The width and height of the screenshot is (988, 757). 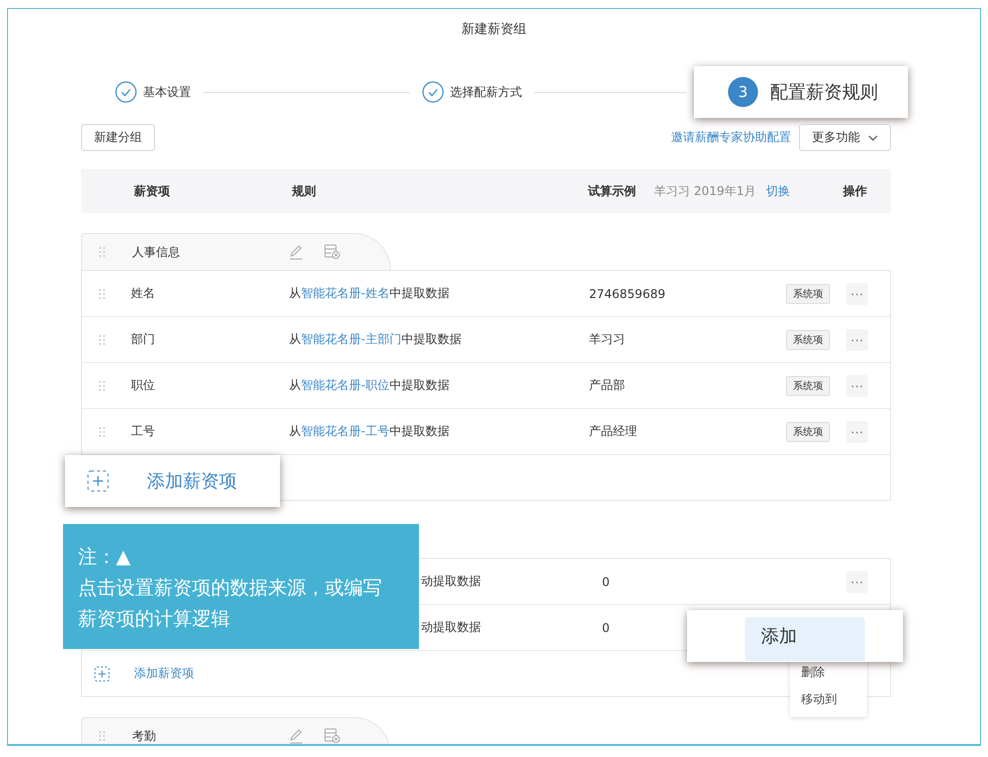 I want to click on group-tab: 人事信息, so click(x=236, y=251).